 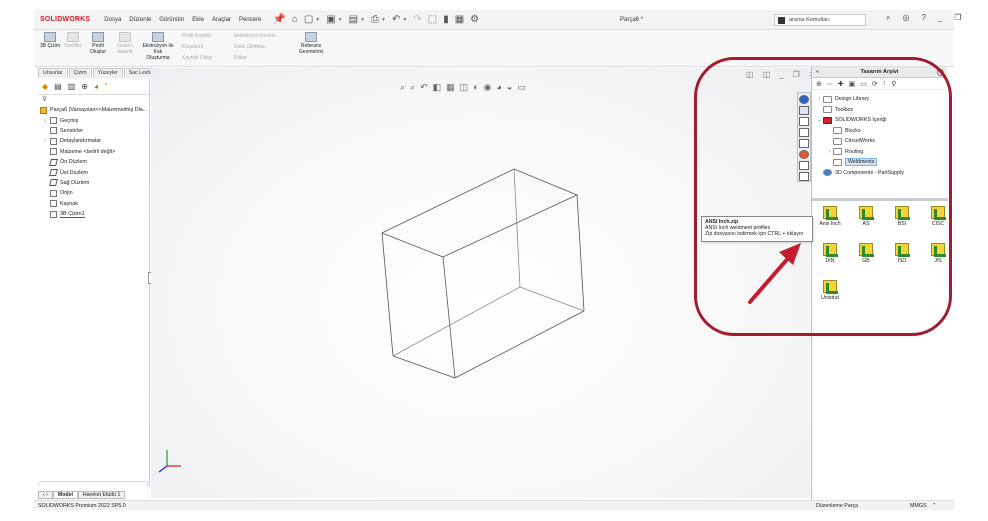 What do you see at coordinates (295, 19) in the screenshot?
I see `home-icon: ⌂` at bounding box center [295, 19].